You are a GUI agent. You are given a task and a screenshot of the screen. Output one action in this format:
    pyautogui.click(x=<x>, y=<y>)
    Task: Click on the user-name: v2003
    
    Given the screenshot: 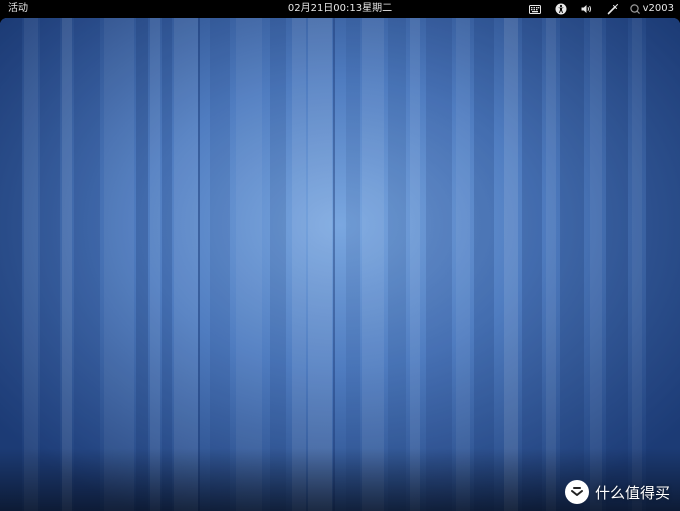 What is the action you would take?
    pyautogui.click(x=658, y=8)
    